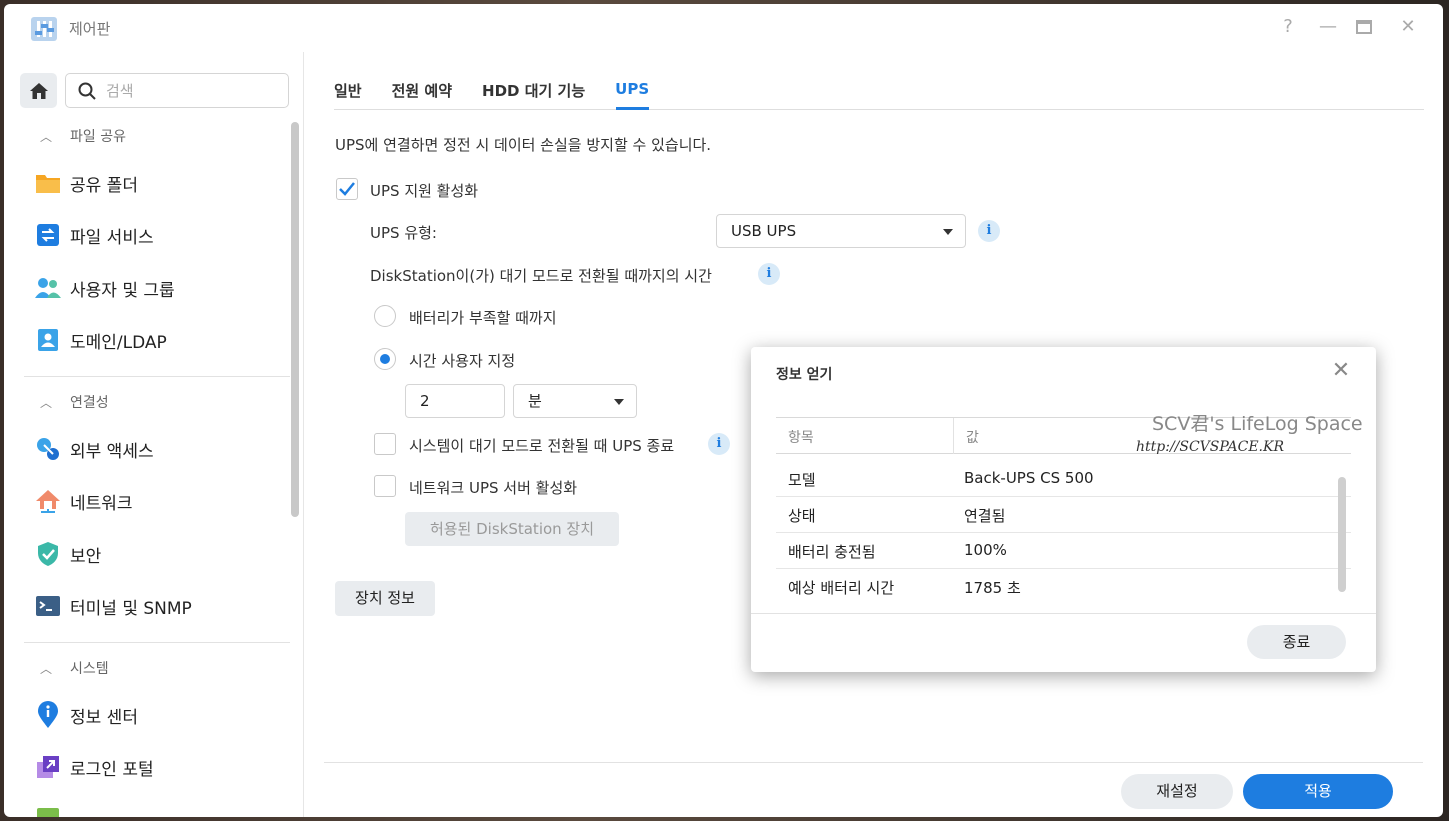 The width and height of the screenshot is (1449, 821). I want to click on sidebar-item-users-groups: 사용자 및 그룹, so click(104, 288).